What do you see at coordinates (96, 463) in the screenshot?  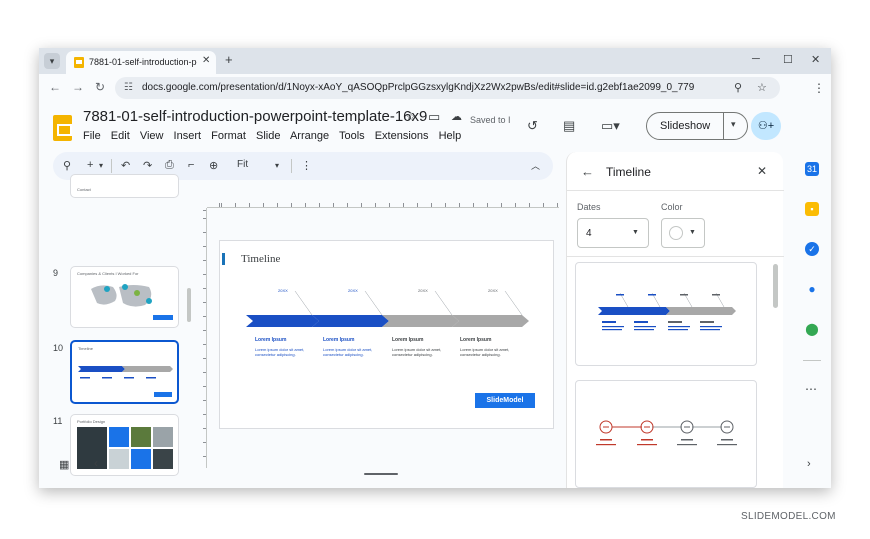 I see `collapse-filmstrip-icon: ‹` at bounding box center [96, 463].